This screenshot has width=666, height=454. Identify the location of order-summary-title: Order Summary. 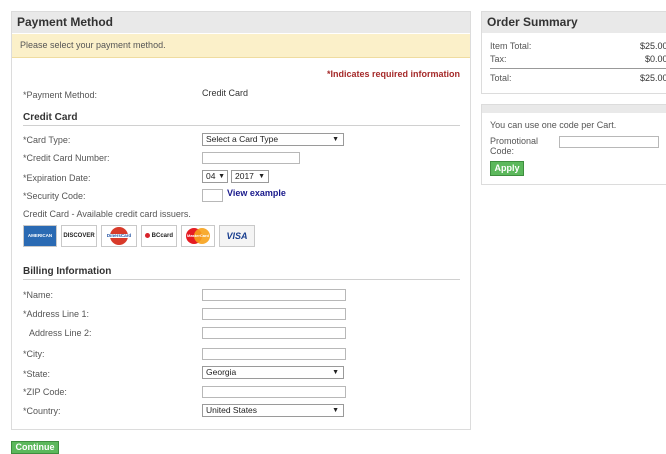
(574, 22).